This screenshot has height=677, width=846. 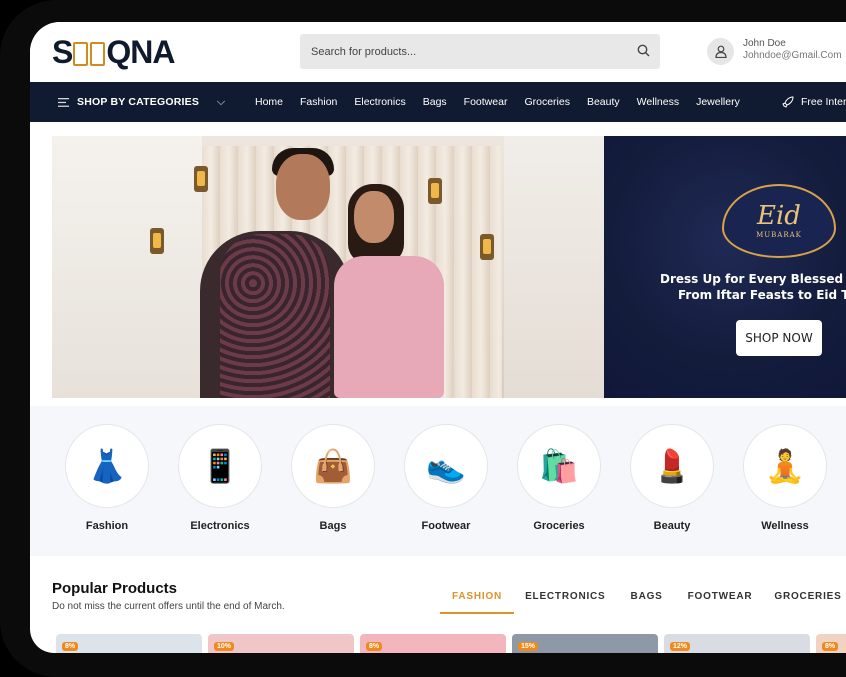 I want to click on nav-link-jewellery: Jewellery, so click(x=718, y=102).